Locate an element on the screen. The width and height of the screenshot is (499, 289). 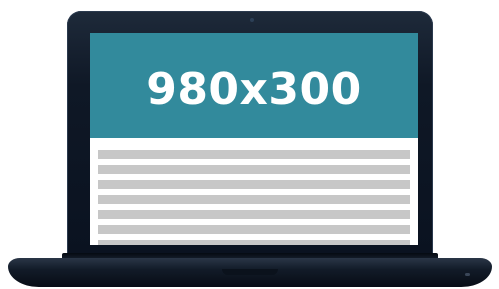
webcam-icon is located at coordinates (252, 20).